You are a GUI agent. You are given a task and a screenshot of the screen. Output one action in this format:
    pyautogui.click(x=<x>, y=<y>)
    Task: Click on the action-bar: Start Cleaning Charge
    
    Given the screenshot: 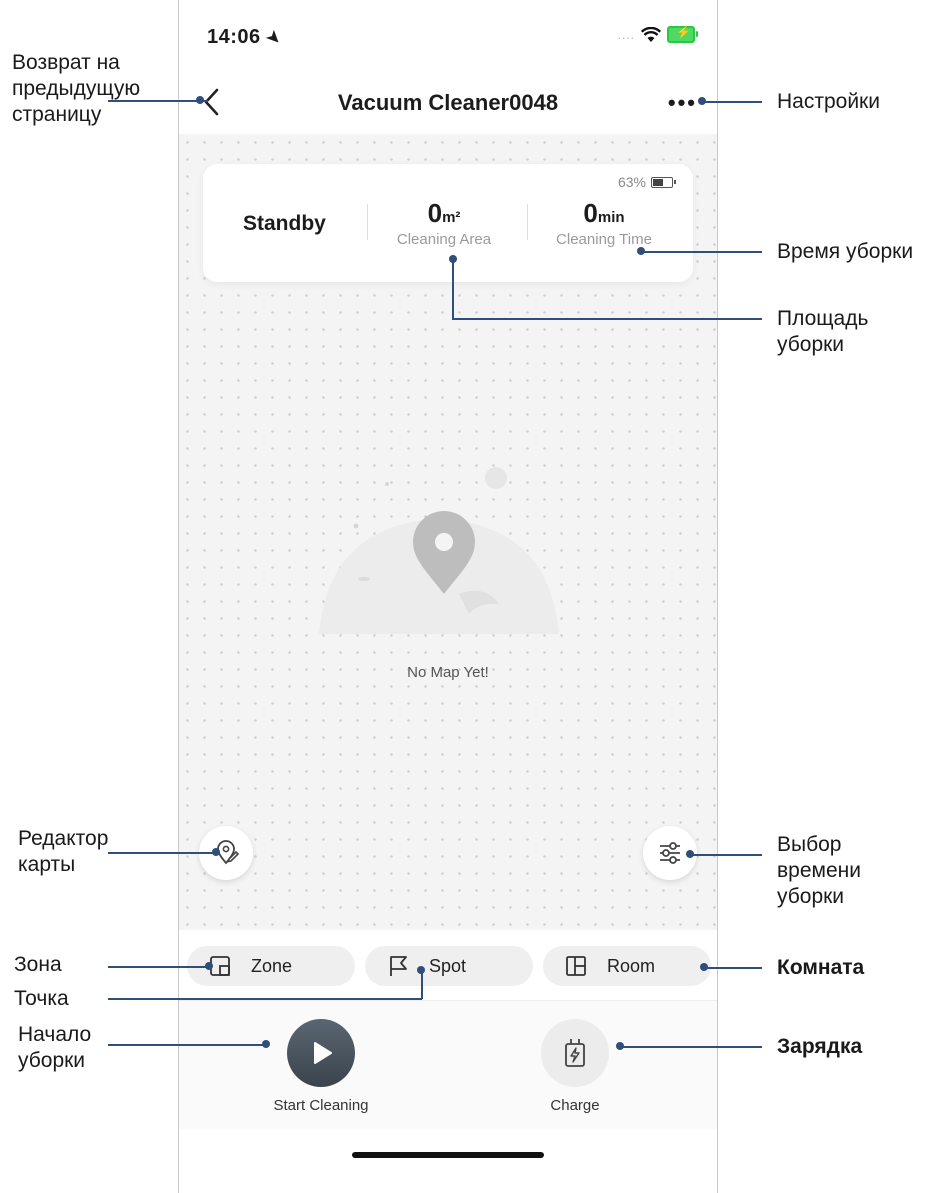 What is the action you would take?
    pyautogui.click(x=448, y=1064)
    